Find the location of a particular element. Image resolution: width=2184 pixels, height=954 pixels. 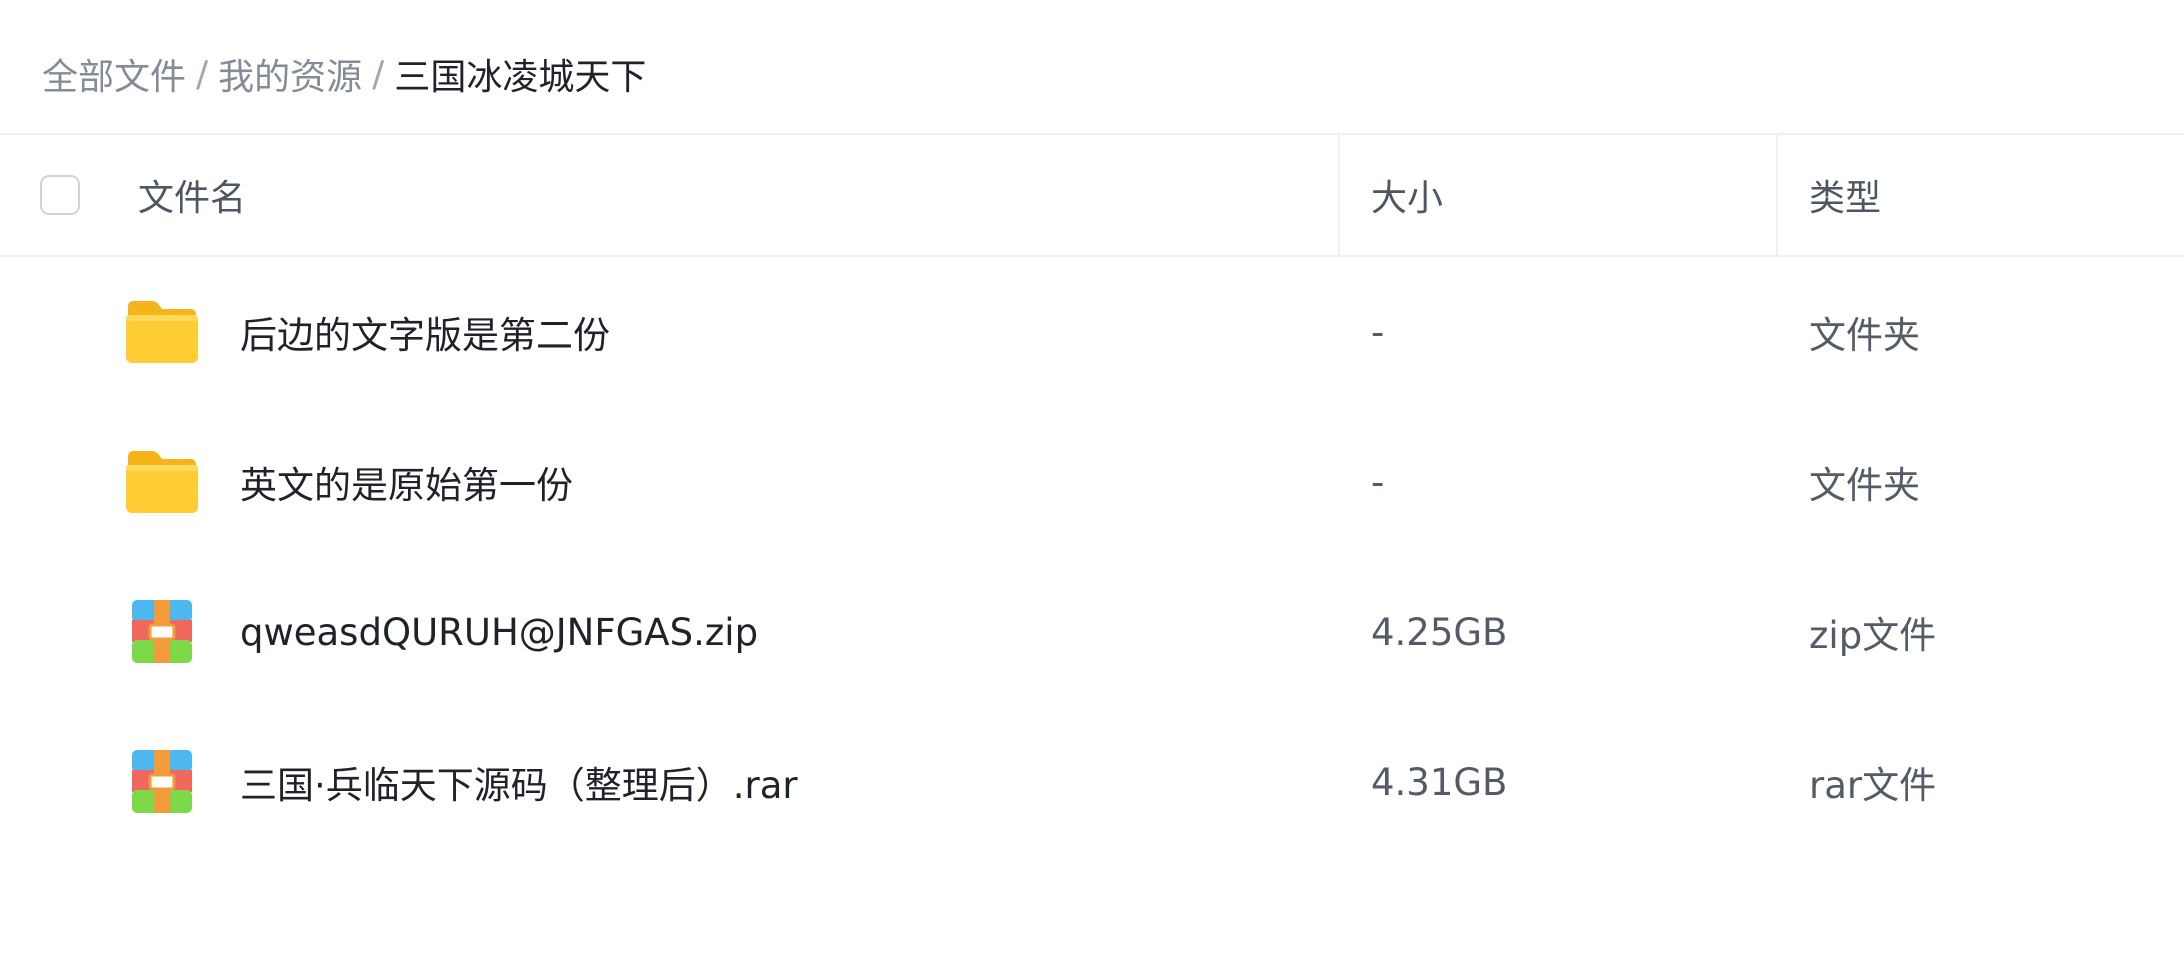

file-type: zip文件 is located at coordinates (1873, 635).